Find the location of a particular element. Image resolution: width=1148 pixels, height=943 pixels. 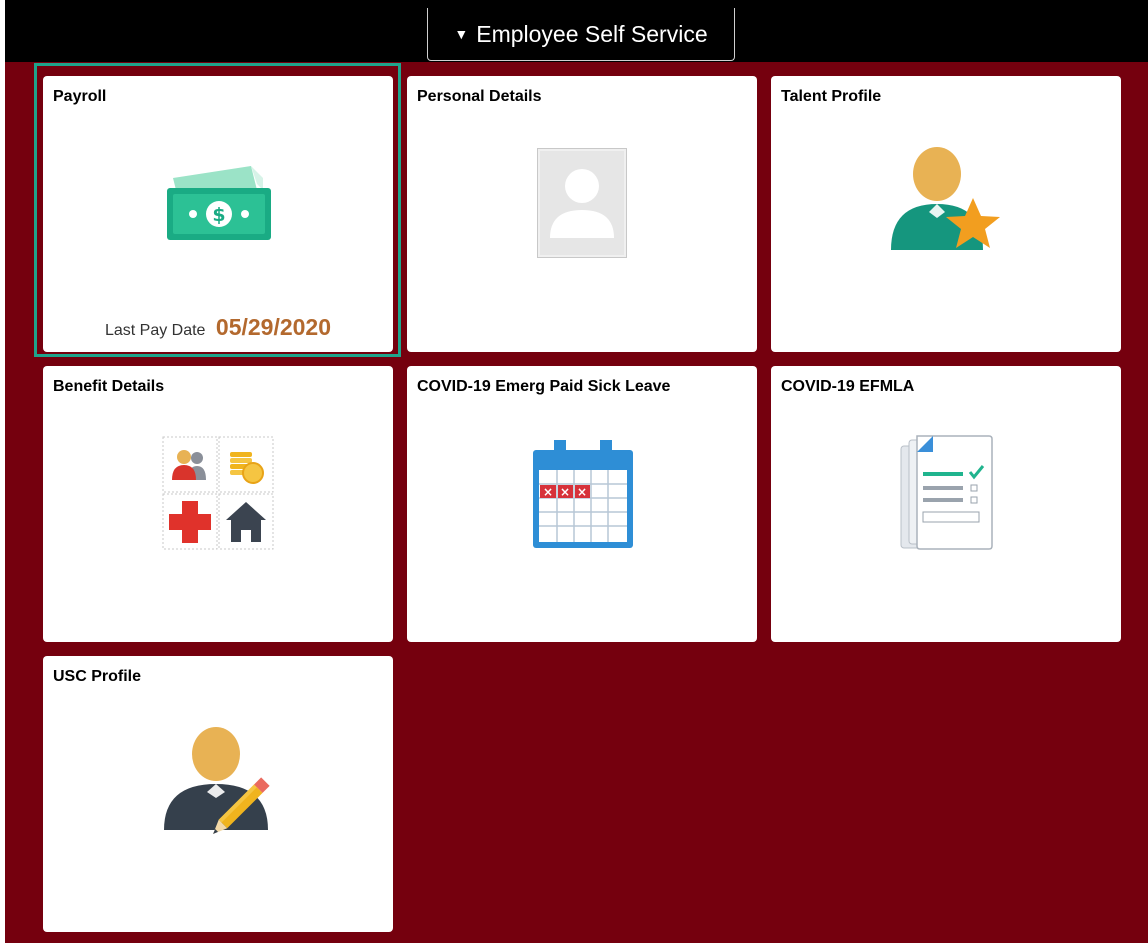

tile-covid-19-efmla: COVID-19 EFMLA is located at coordinates (946, 504).